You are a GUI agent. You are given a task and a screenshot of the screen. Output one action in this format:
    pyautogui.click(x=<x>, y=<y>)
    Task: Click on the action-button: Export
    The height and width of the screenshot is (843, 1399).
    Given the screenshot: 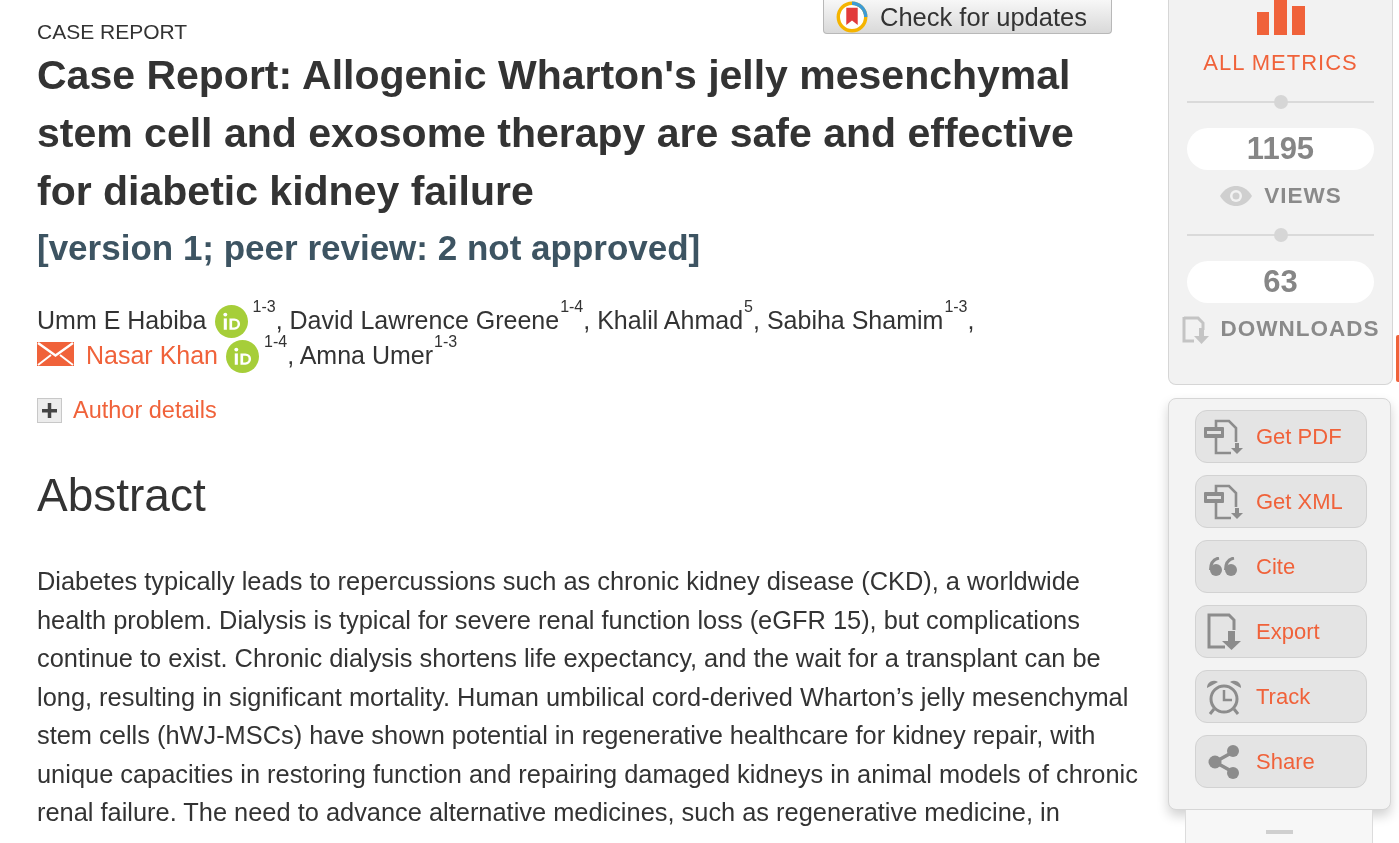 What is the action you would take?
    pyautogui.click(x=1281, y=631)
    